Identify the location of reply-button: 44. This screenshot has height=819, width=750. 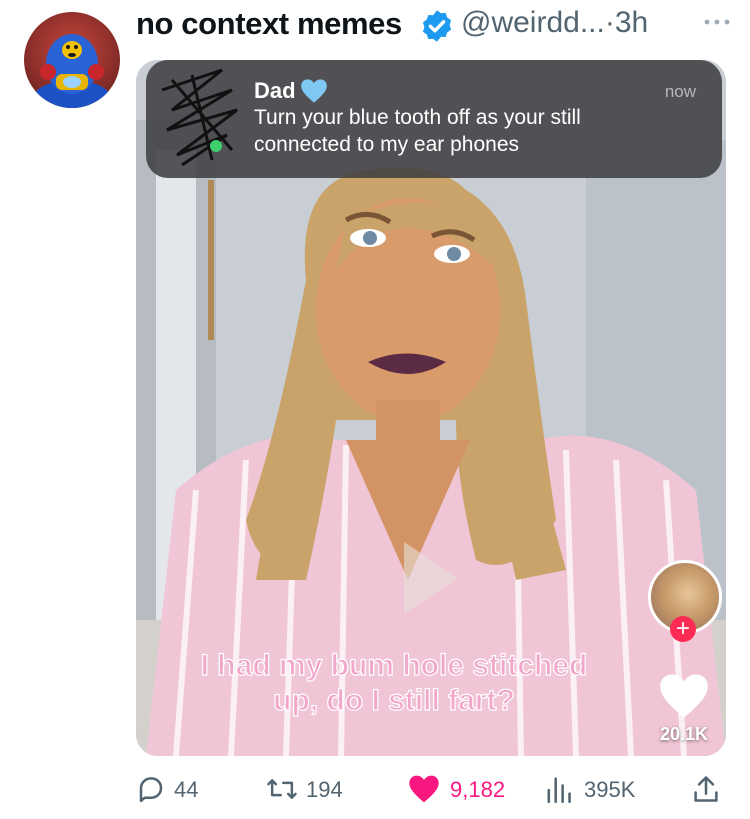
(186, 790).